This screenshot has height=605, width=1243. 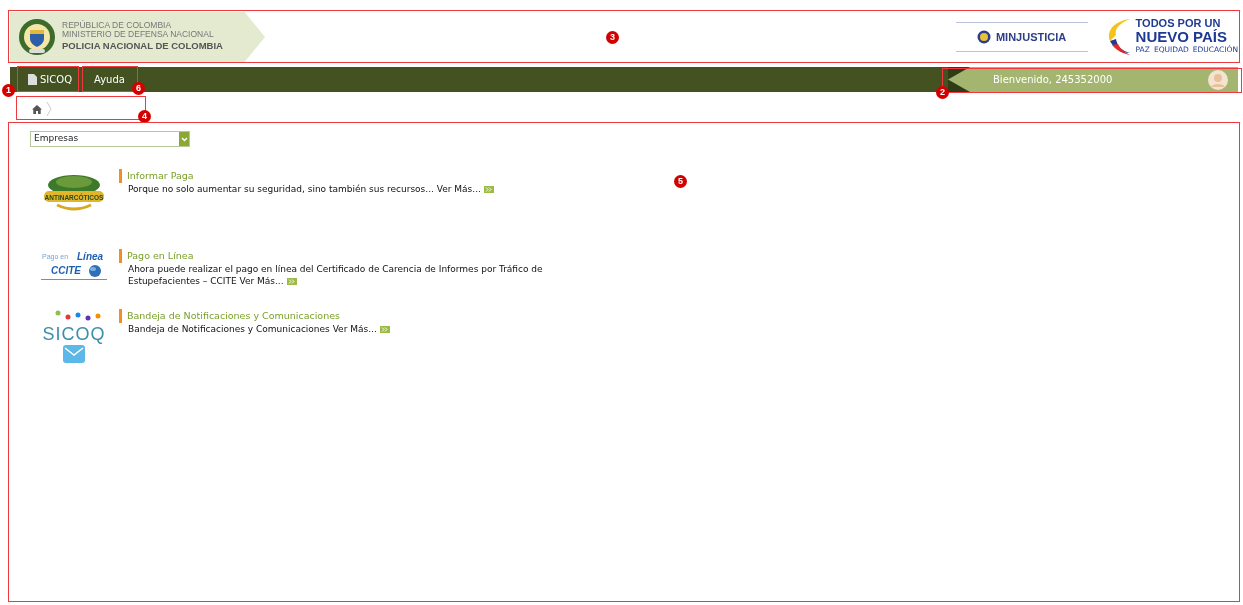 What do you see at coordinates (117, 25) in the screenshot?
I see `agency-text: REPÚBLICA DE COLOMBIA` at bounding box center [117, 25].